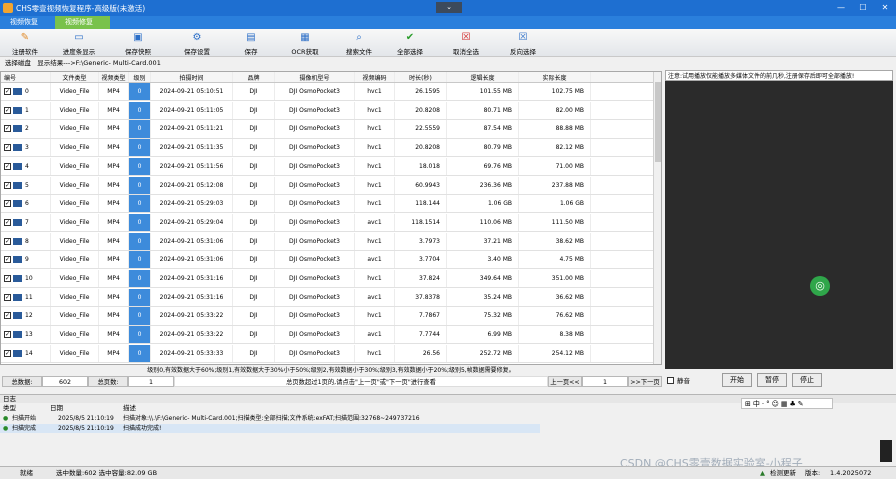 The width and height of the screenshot is (896, 479). I want to click on deselect-all-button: ☒ 取消全选, so click(466, 43).